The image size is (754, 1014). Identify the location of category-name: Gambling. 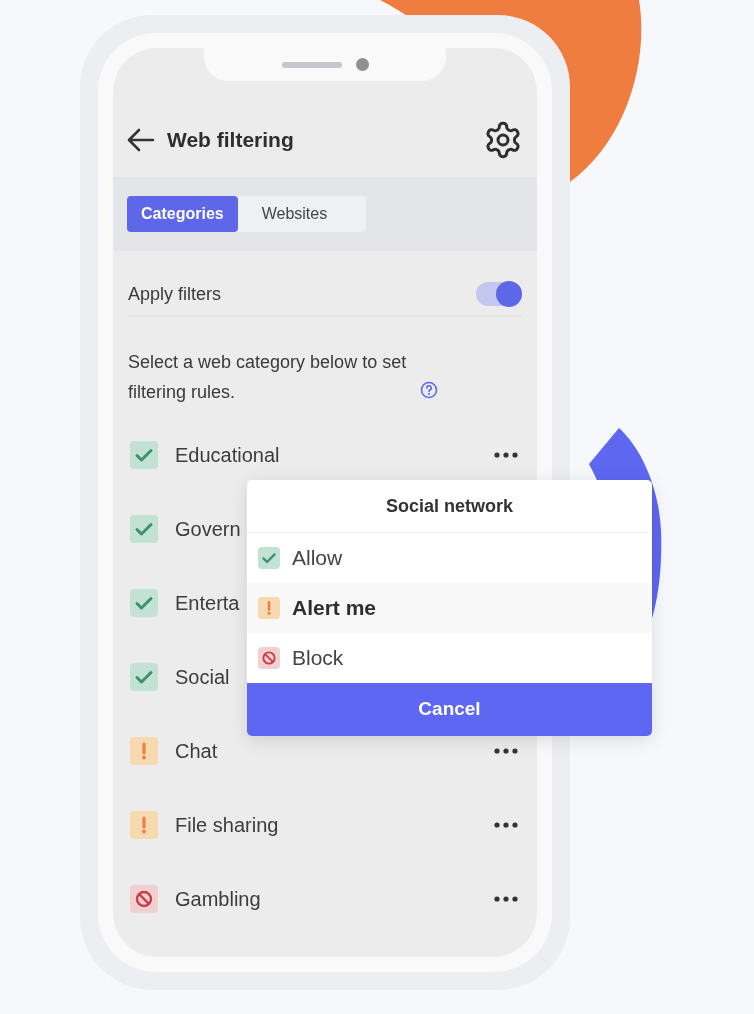
(218, 899).